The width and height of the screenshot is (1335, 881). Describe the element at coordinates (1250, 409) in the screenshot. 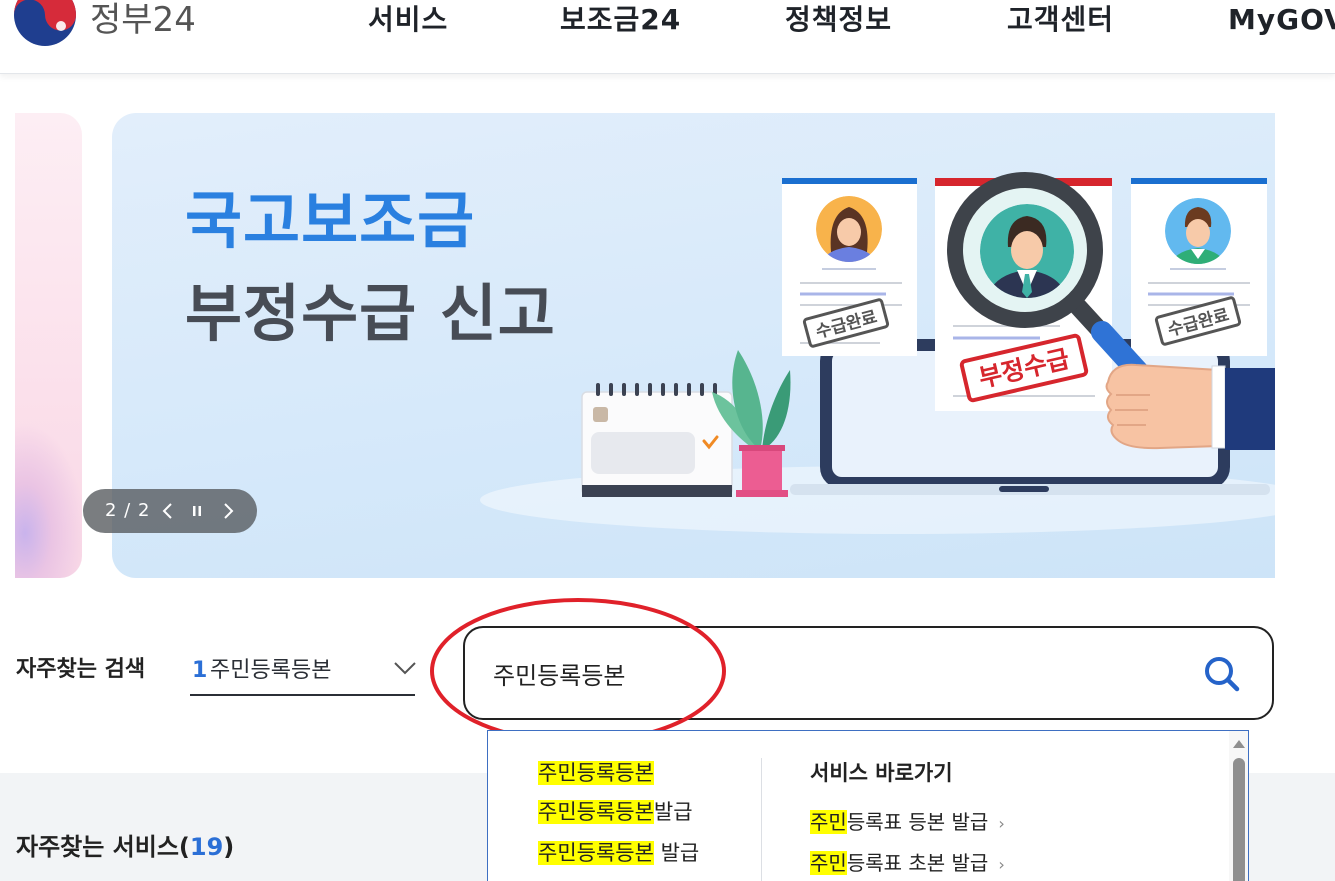

I see `sleeve` at that location.